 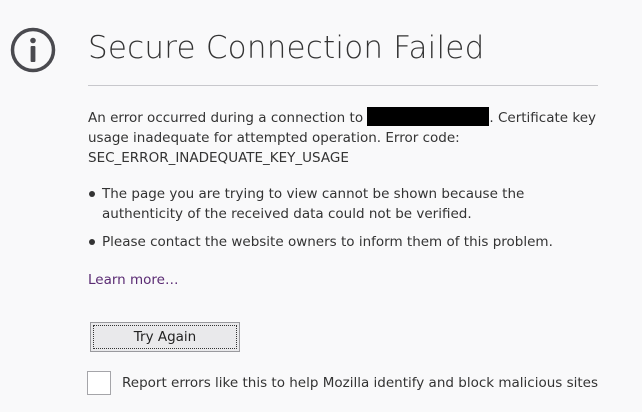 What do you see at coordinates (228, 118) in the screenshot?
I see `description-prefix: An error occurred during a connection to` at bounding box center [228, 118].